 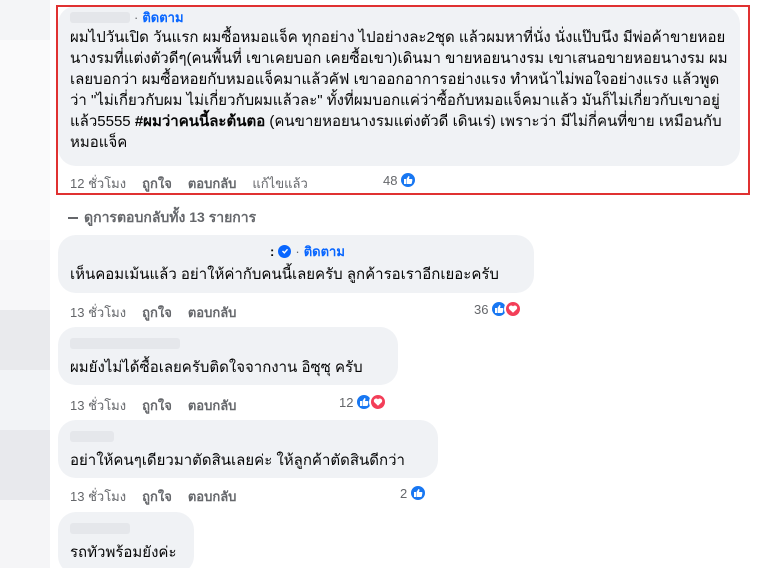 What do you see at coordinates (404, 493) in the screenshot?
I see `reaction-count: 2` at bounding box center [404, 493].